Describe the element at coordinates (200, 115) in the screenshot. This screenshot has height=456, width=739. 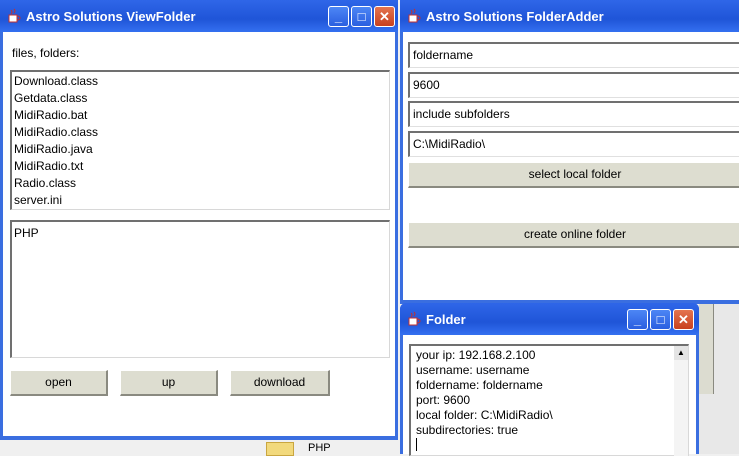
I see `list-item: MidiRadio.bat` at that location.